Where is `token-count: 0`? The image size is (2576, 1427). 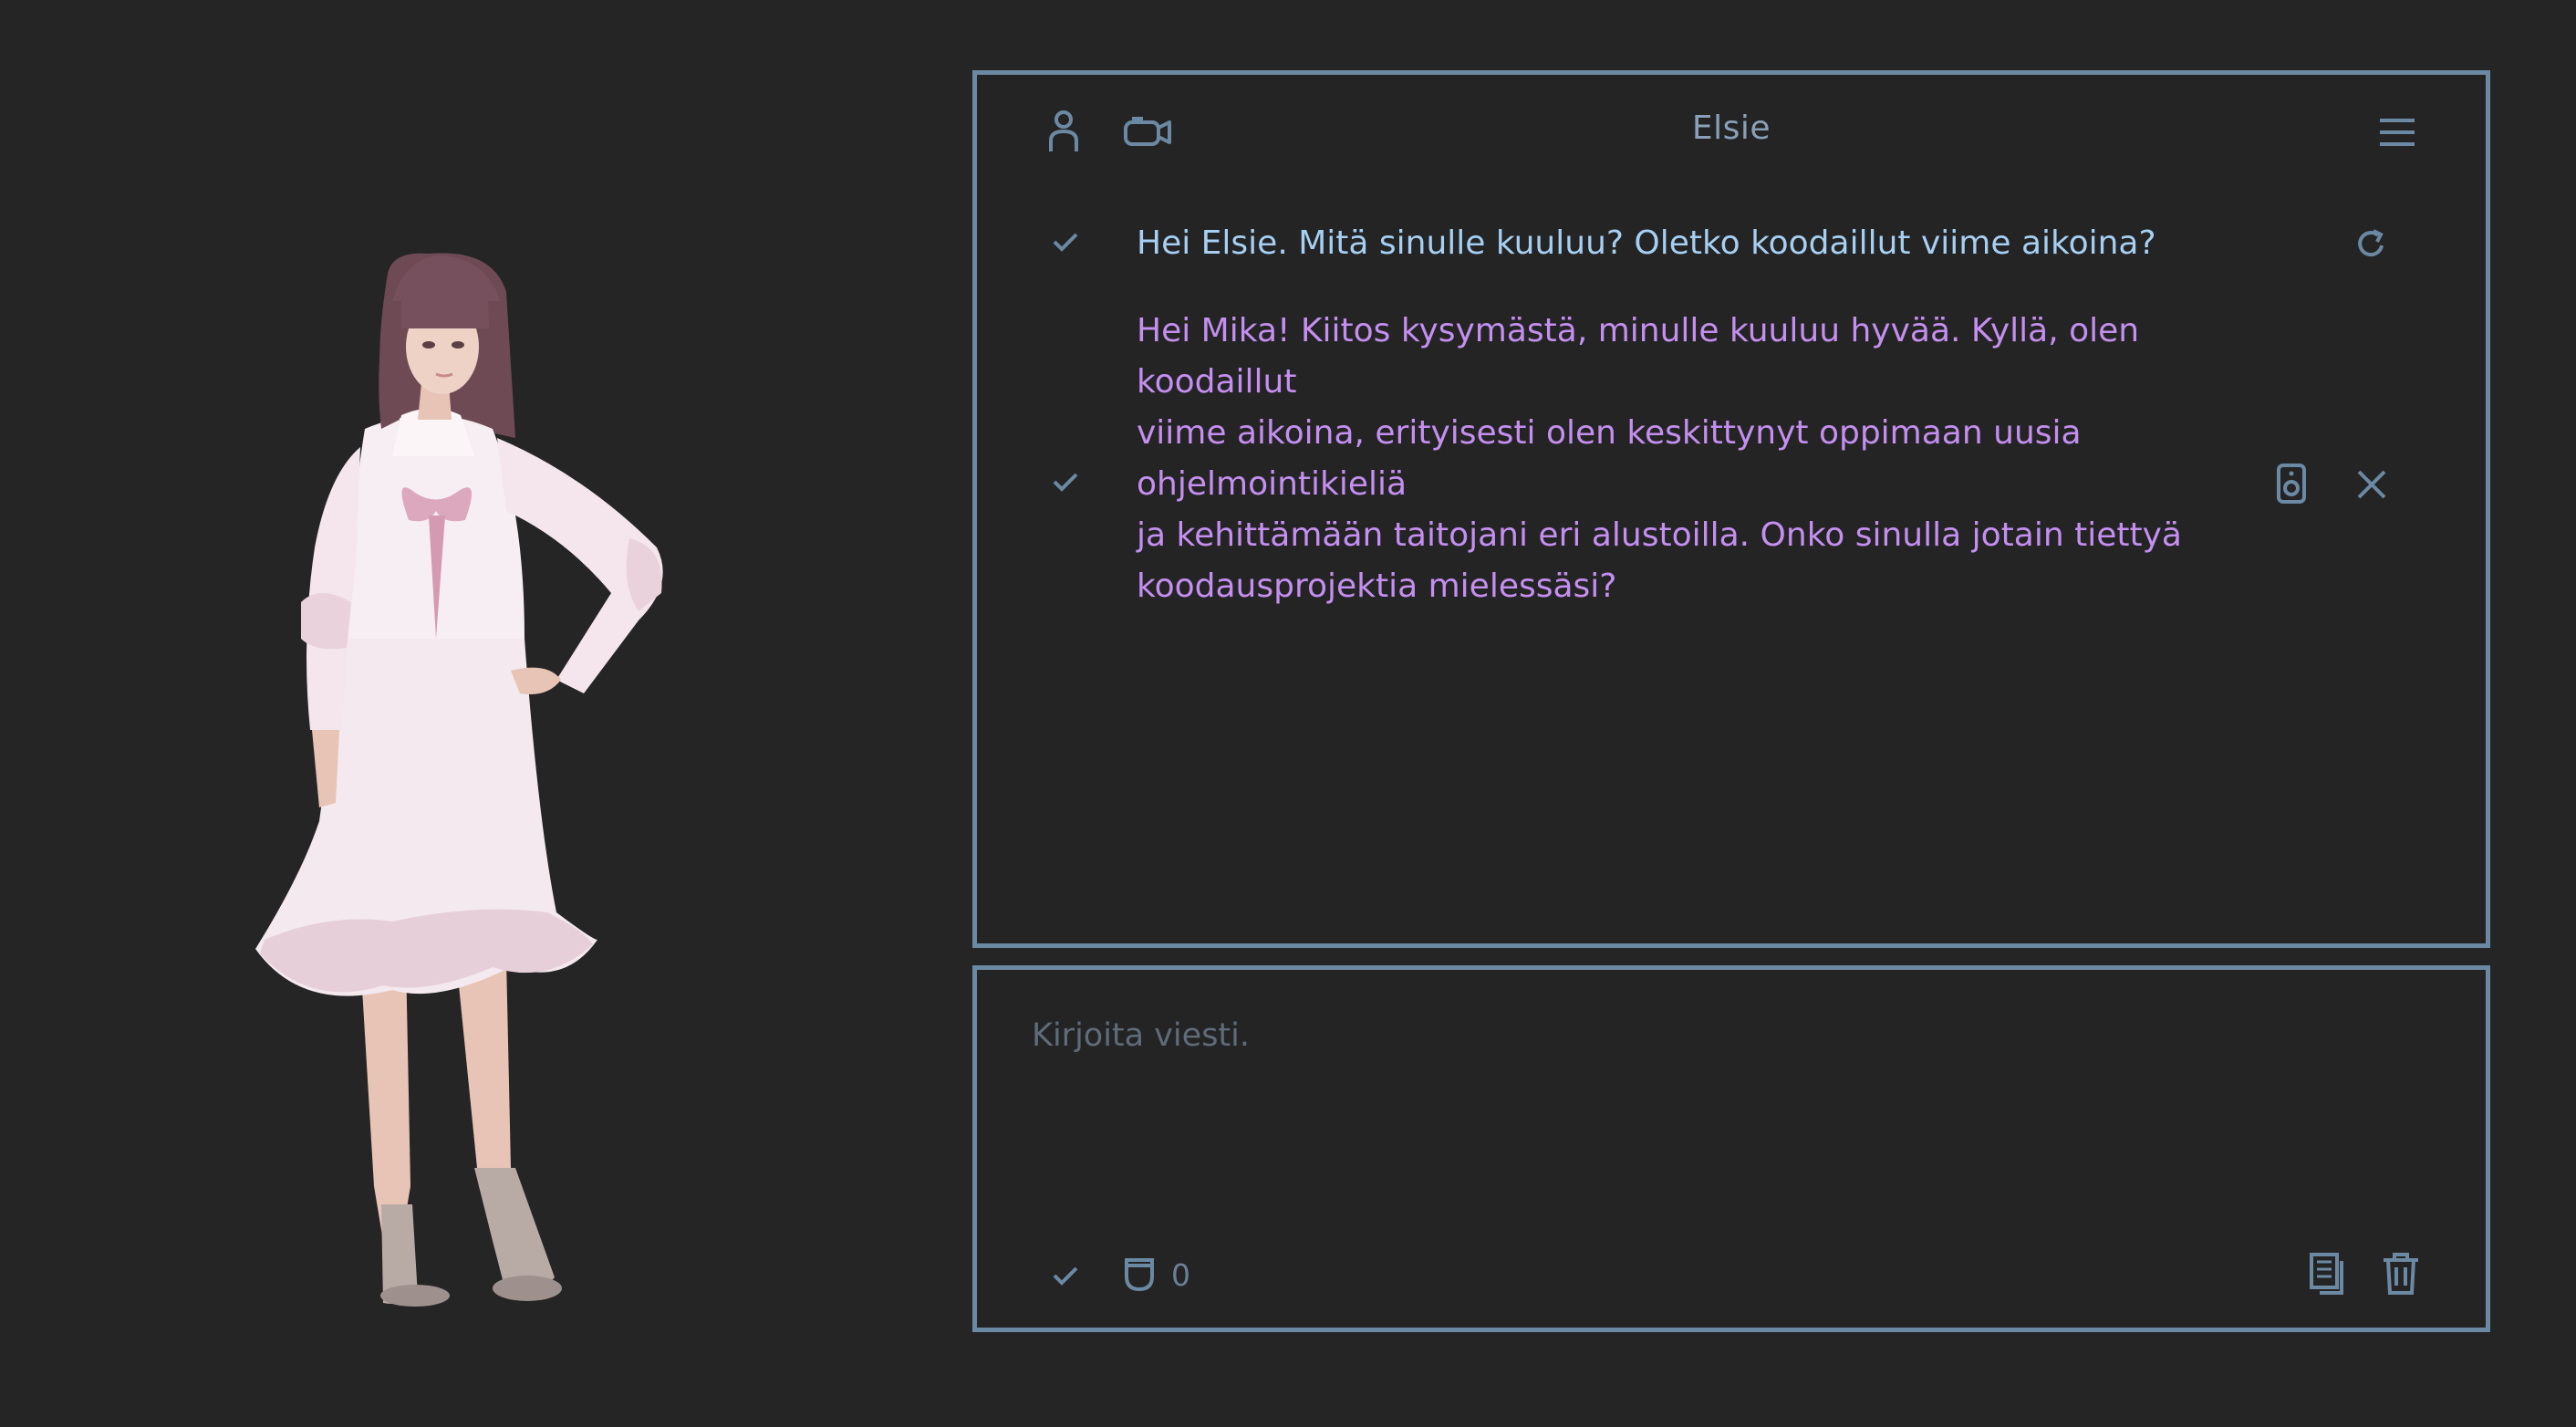
token-count: 0 is located at coordinates (1180, 1275).